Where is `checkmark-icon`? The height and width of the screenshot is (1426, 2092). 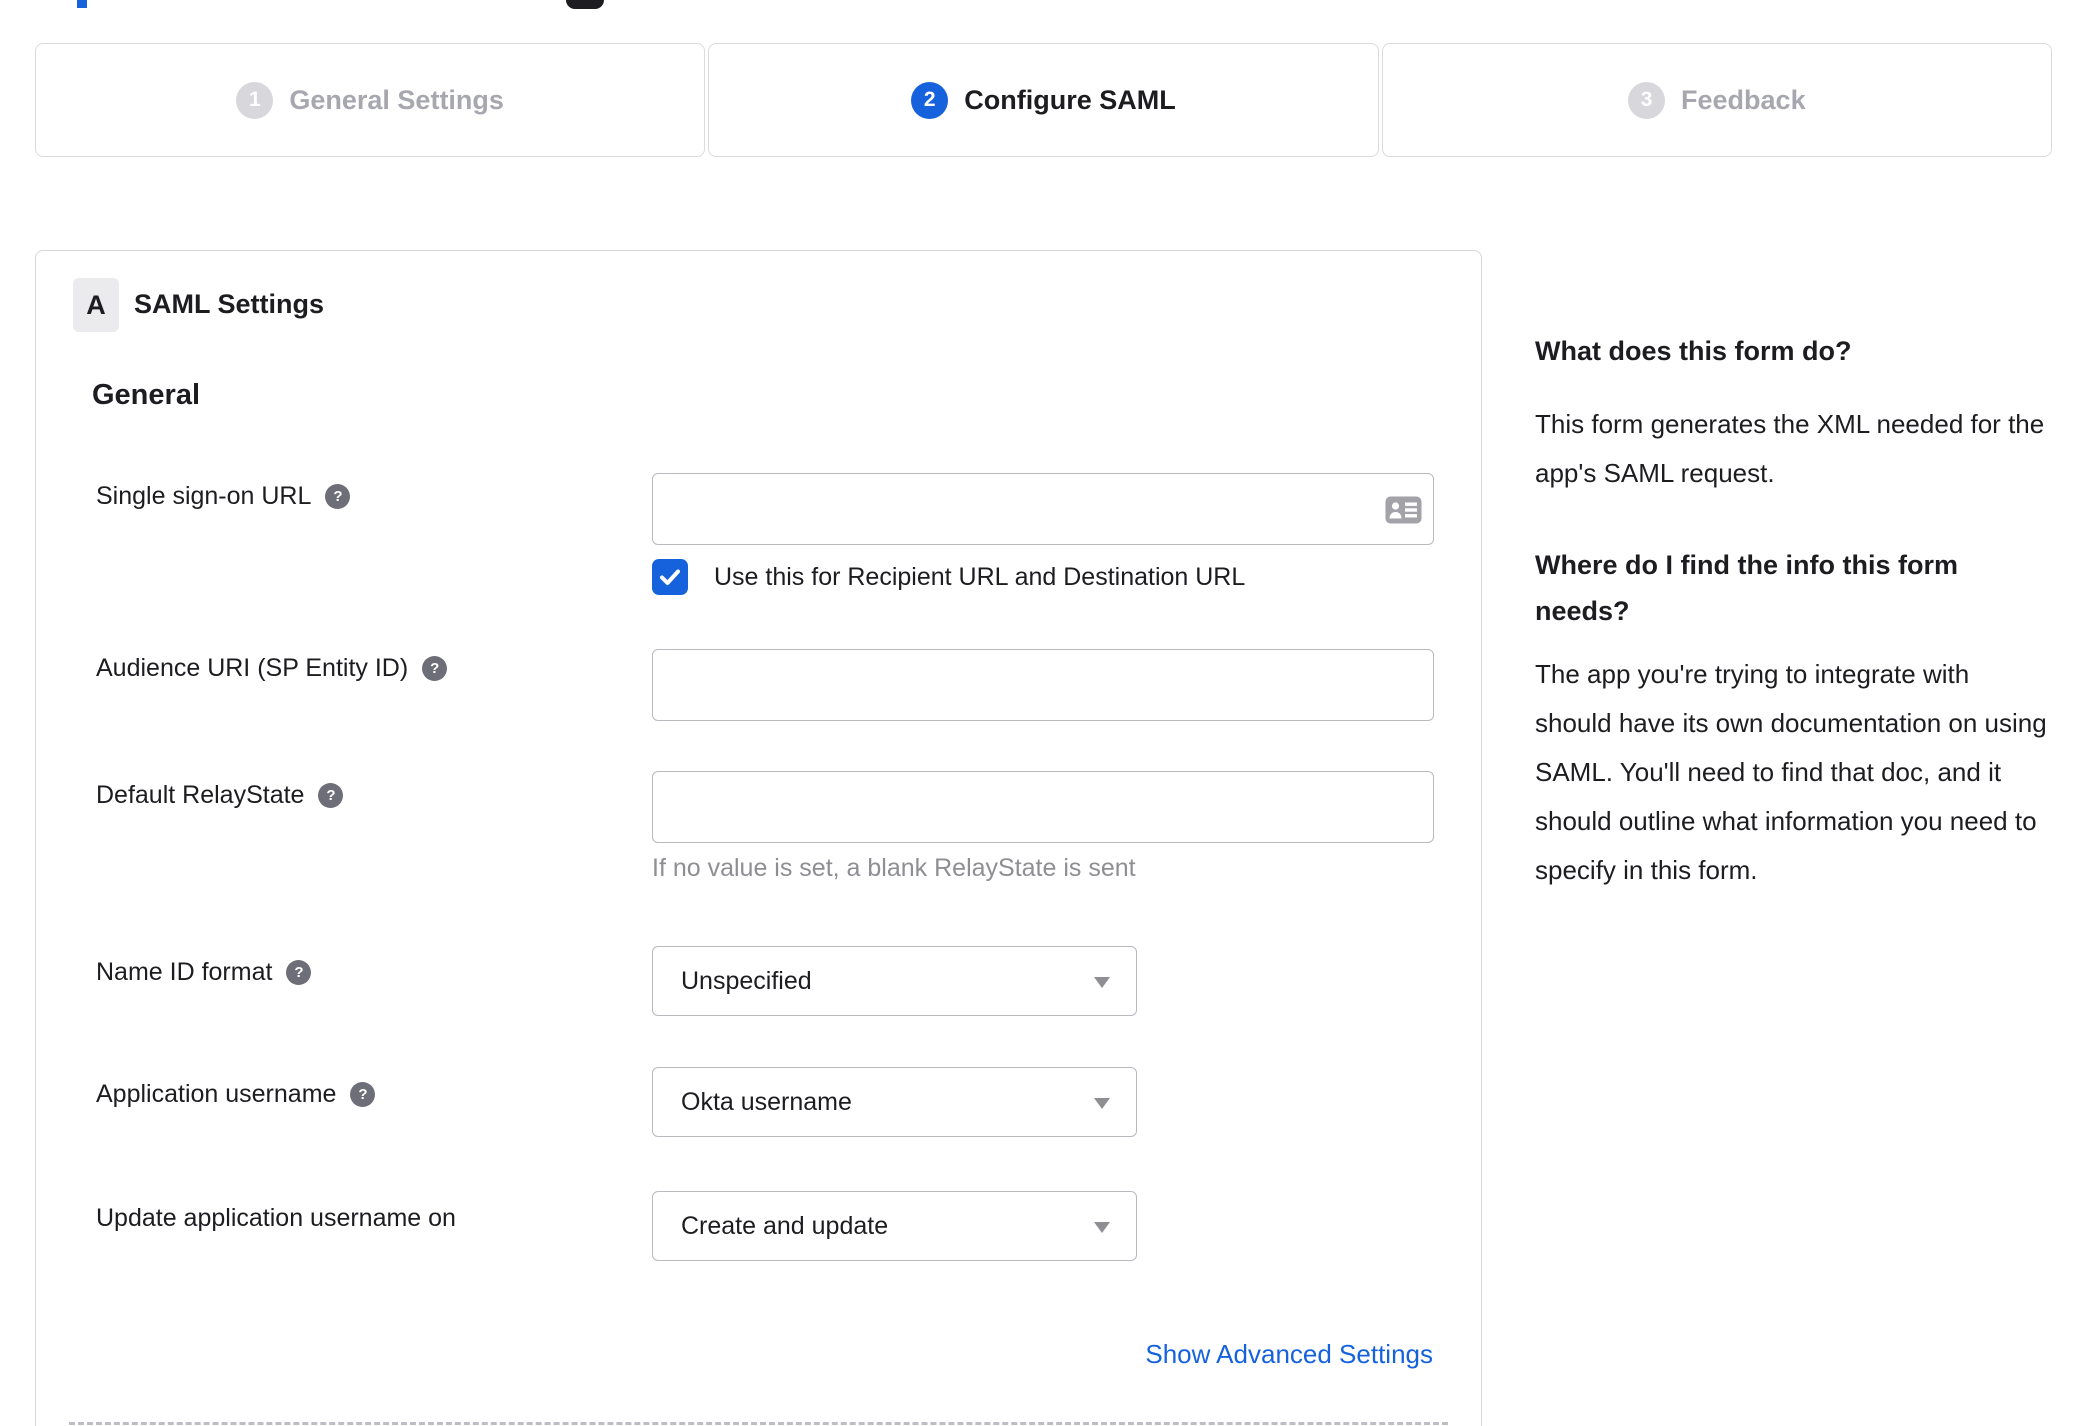 checkmark-icon is located at coordinates (670, 577).